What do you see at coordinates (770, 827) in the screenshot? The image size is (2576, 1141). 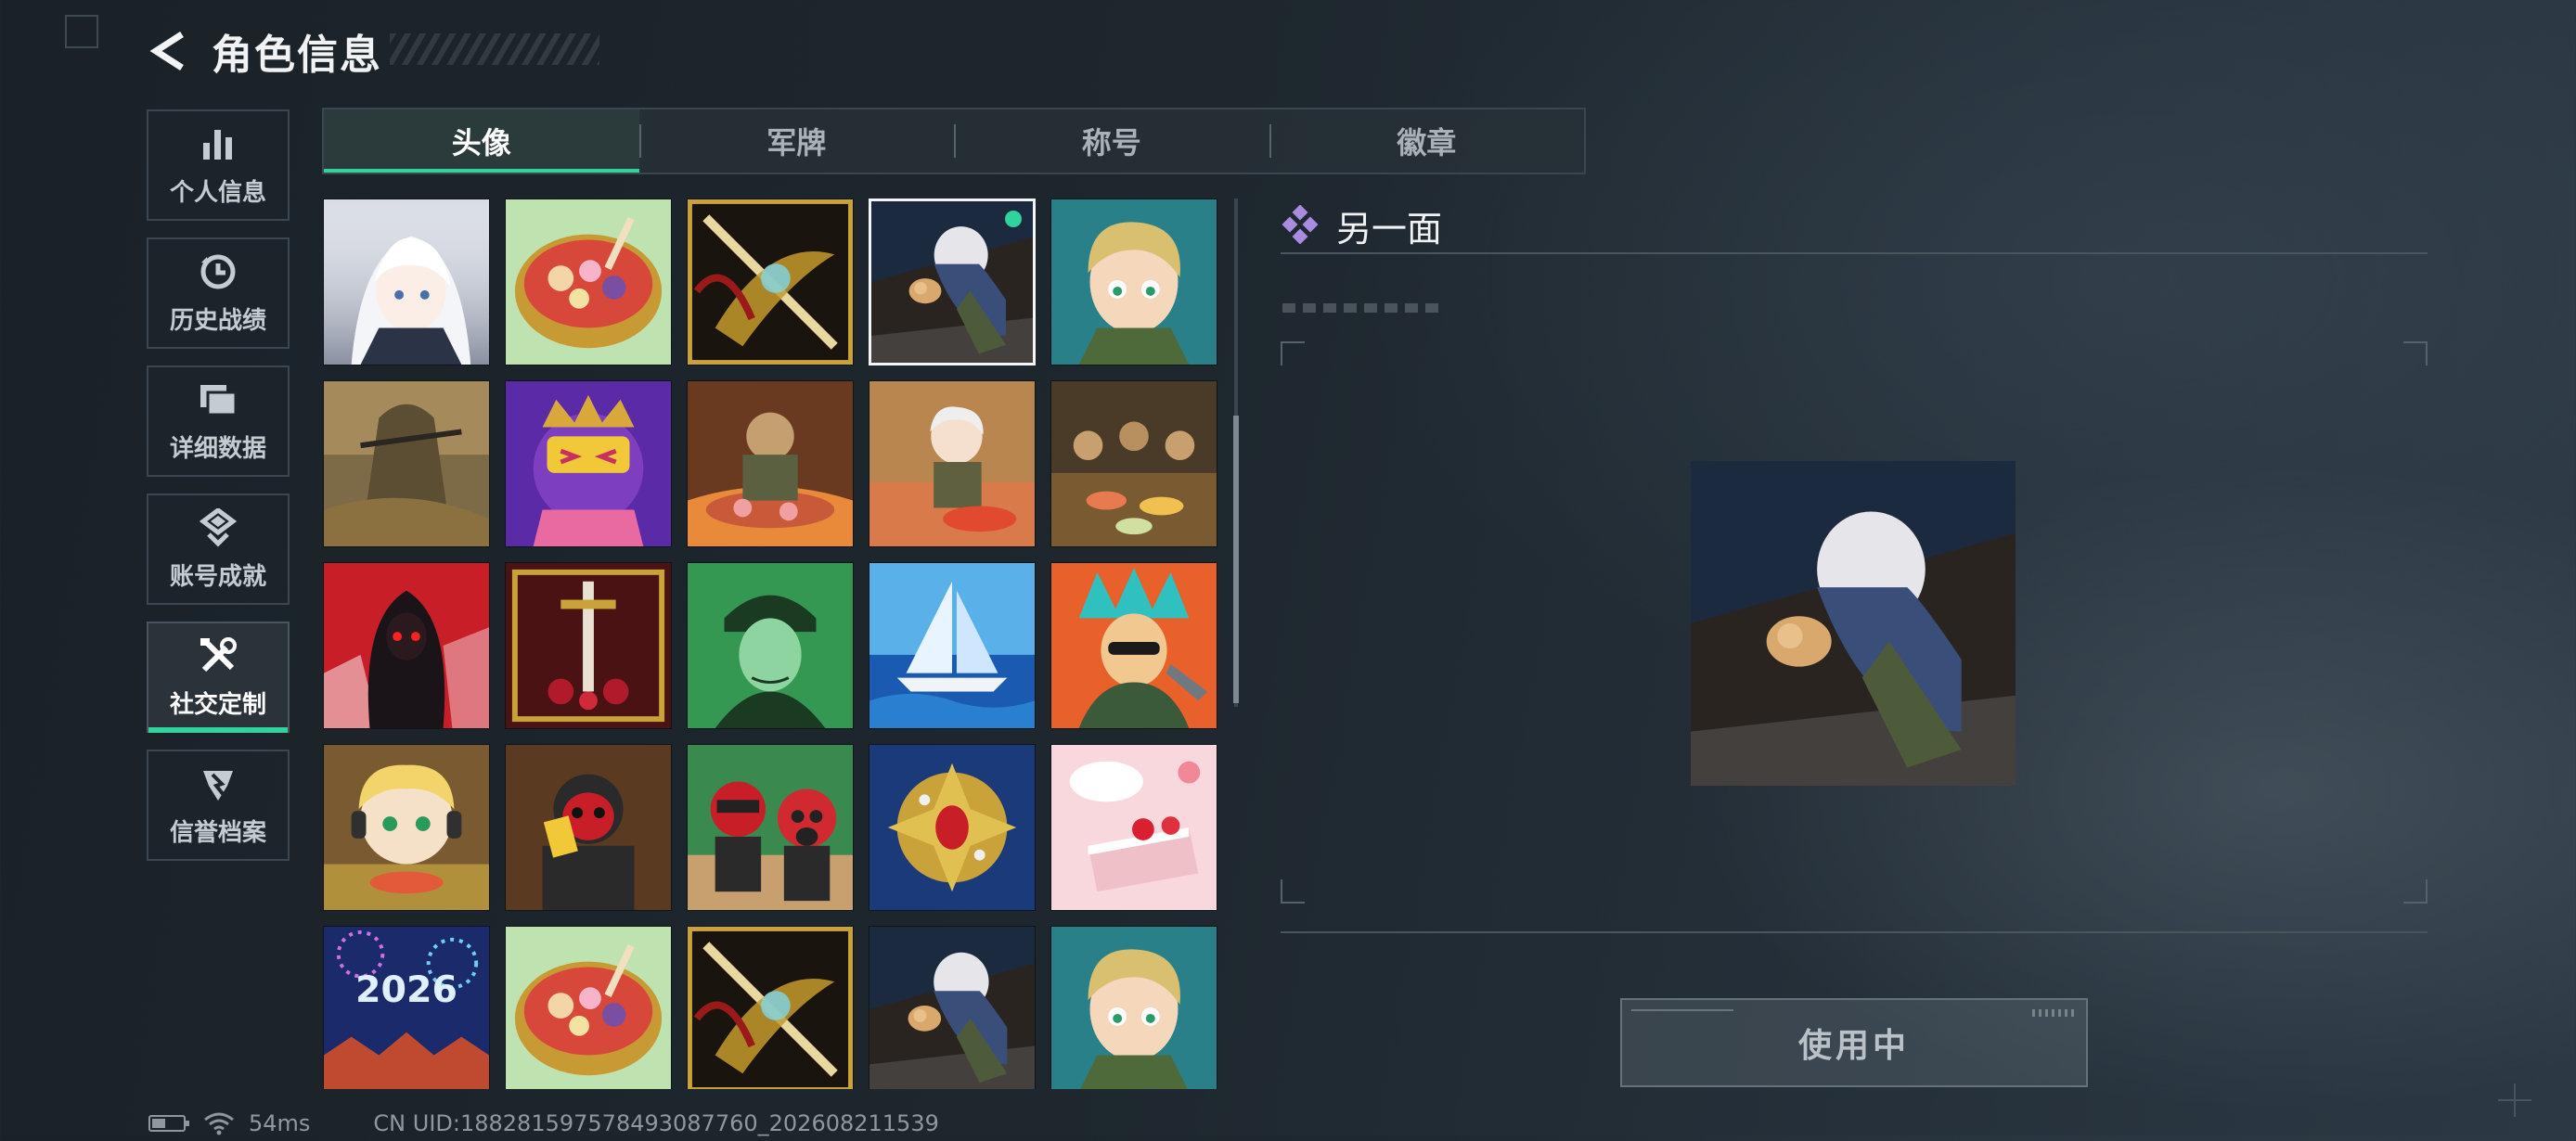 I see `avatar-red-gasmask-duo` at bounding box center [770, 827].